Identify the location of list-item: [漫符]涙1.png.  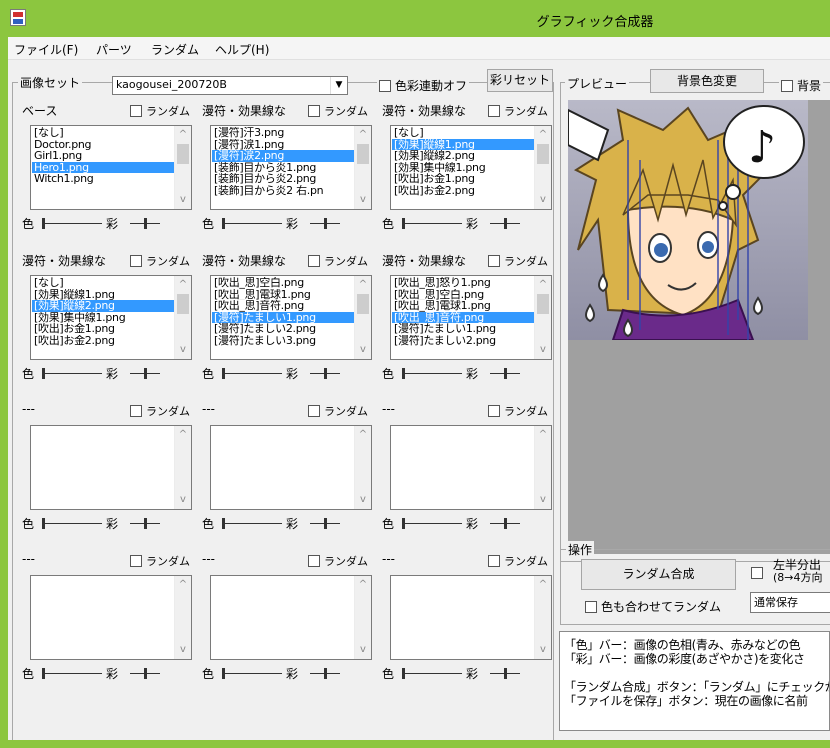
(283, 145).